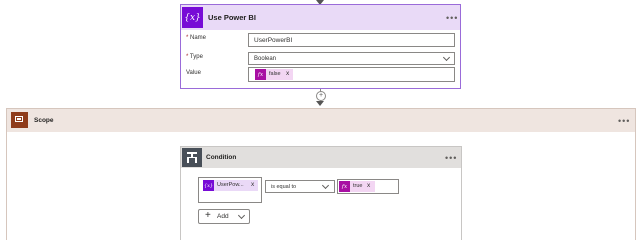 This screenshot has height=240, width=644. I want to click on condition-right-operand: fx true x, so click(368, 186).